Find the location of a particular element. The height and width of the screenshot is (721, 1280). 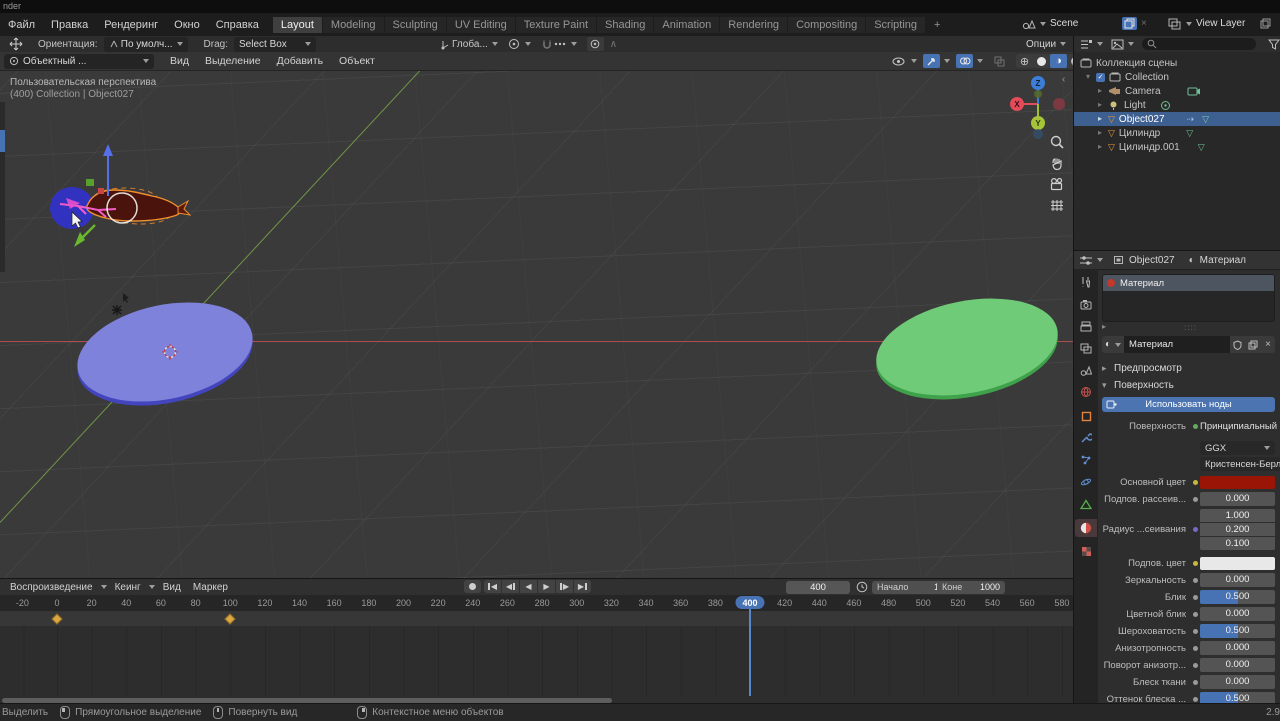

material-browse-button: ◐ is located at coordinates (1113, 344).